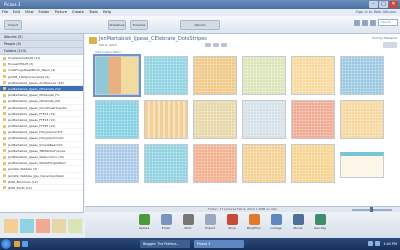 The image size is (400, 250). I want to click on menu-tools: Tools, so click(93, 12).